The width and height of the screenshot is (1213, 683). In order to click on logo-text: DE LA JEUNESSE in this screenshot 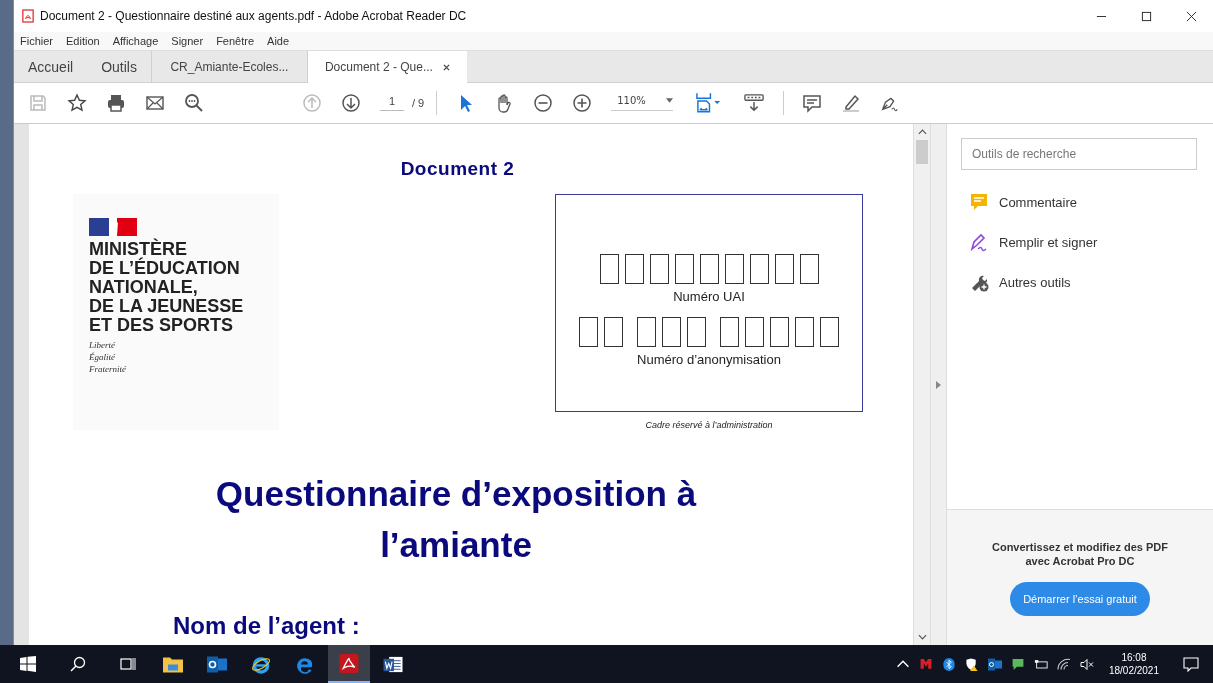, I will do `click(167, 306)`.